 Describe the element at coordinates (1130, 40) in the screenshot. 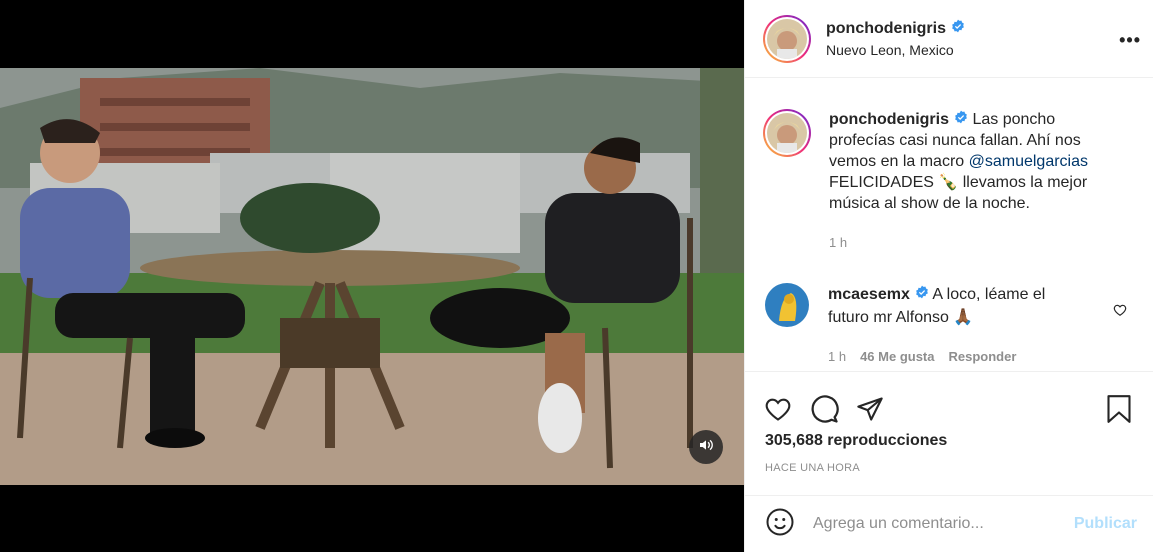

I see `more-options-icon: •••` at that location.